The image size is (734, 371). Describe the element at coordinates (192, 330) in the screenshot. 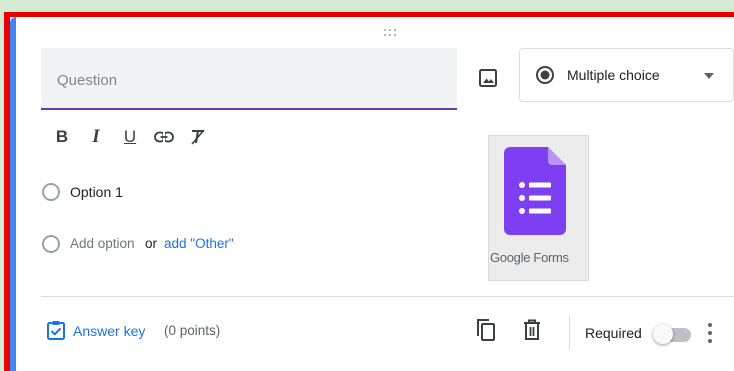

I see `points-label: (0 points)` at that location.